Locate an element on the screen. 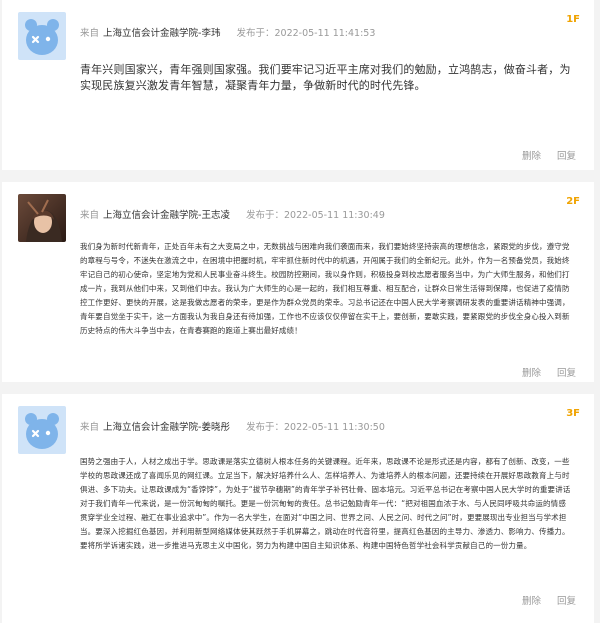 The image size is (600, 623). comment-meta: 来自 上海立信会计金融学院-李玮 发布于：2022-05-11 11:41:53 is located at coordinates (227, 34).